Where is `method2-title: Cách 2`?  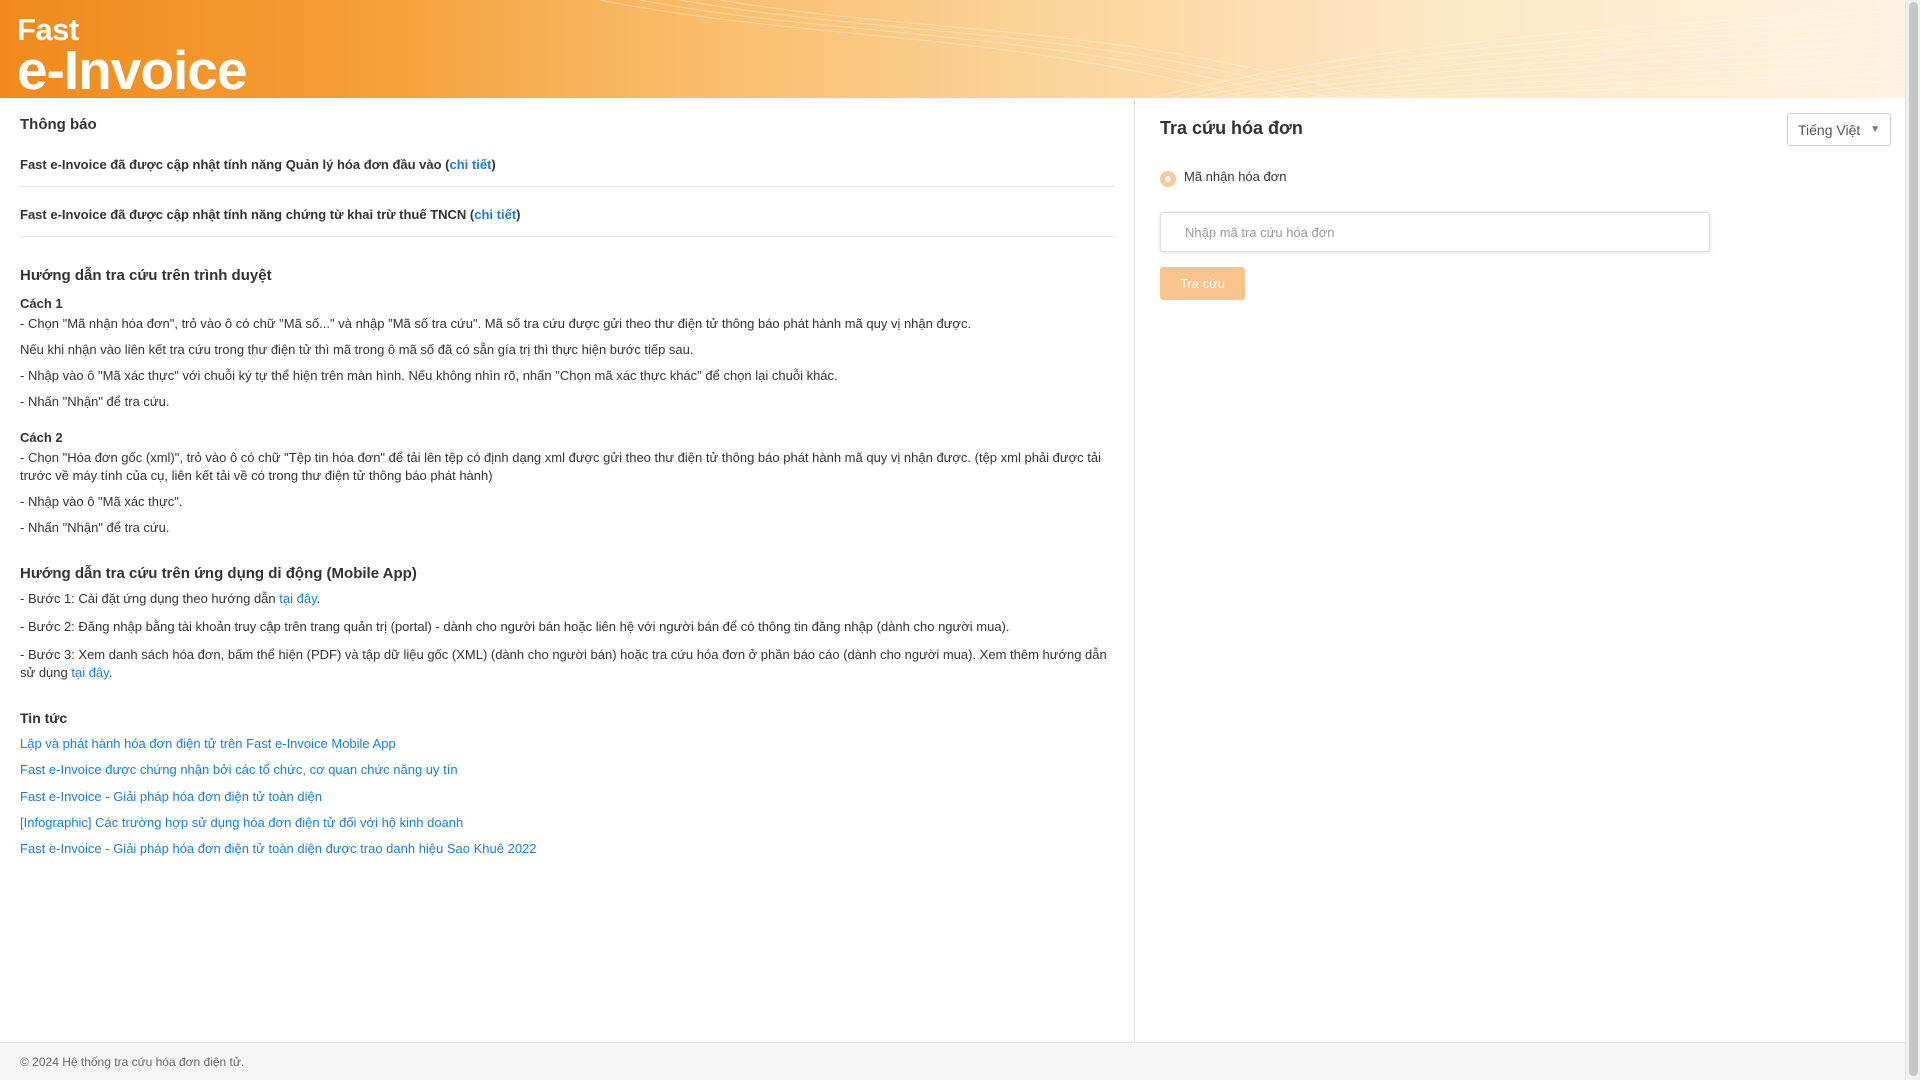
method2-title: Cách 2 is located at coordinates (41, 437).